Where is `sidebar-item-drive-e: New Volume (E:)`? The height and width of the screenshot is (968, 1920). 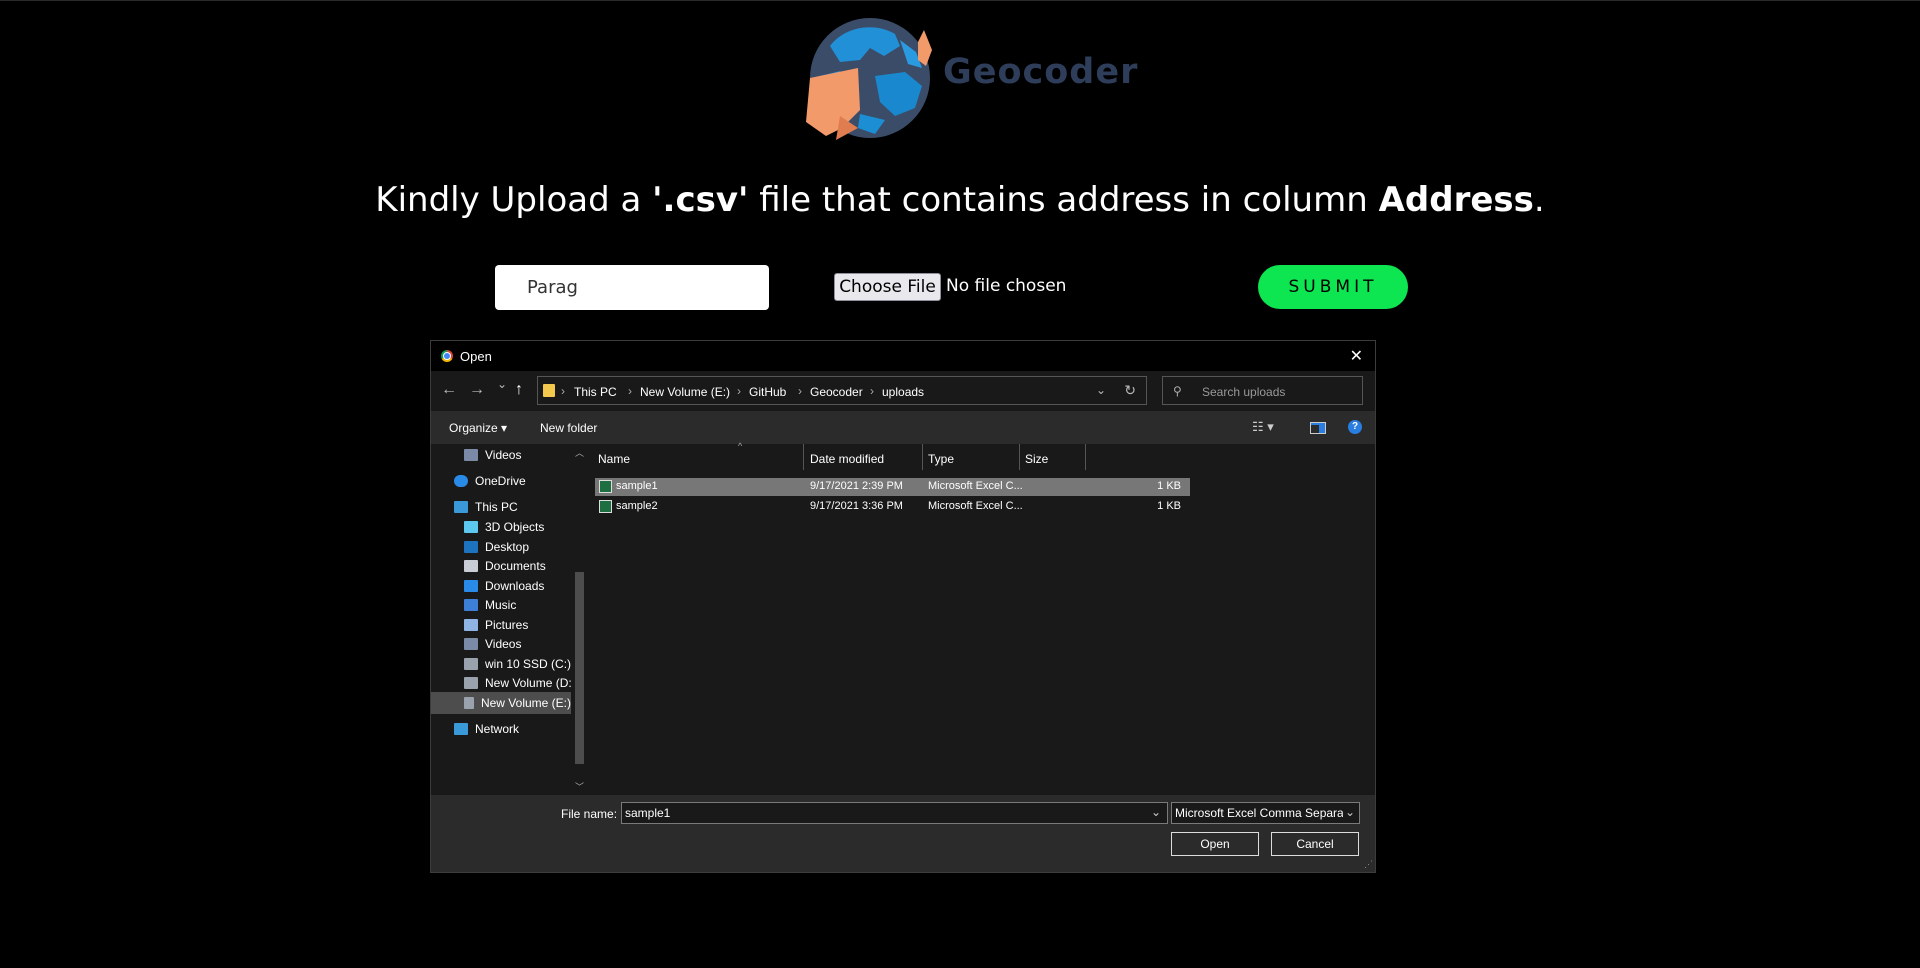 sidebar-item-drive-e: New Volume (E:) is located at coordinates (501, 703).